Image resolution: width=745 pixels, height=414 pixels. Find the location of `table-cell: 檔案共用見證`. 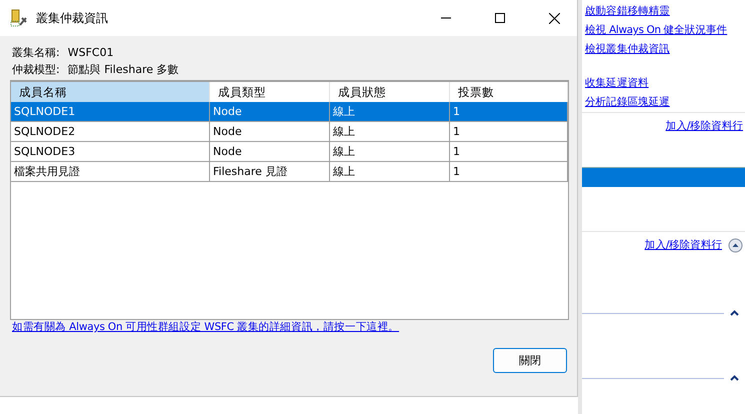

table-cell: 檔案共用見證 is located at coordinates (110, 172).